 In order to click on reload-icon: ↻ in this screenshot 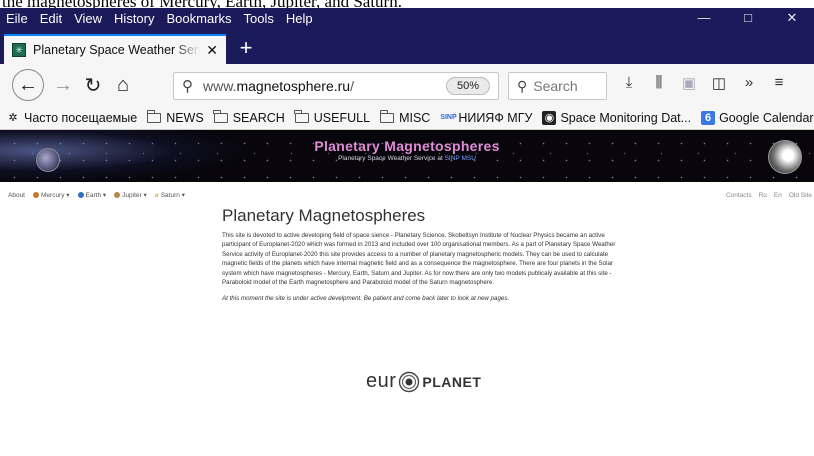, I will do `click(93, 85)`.